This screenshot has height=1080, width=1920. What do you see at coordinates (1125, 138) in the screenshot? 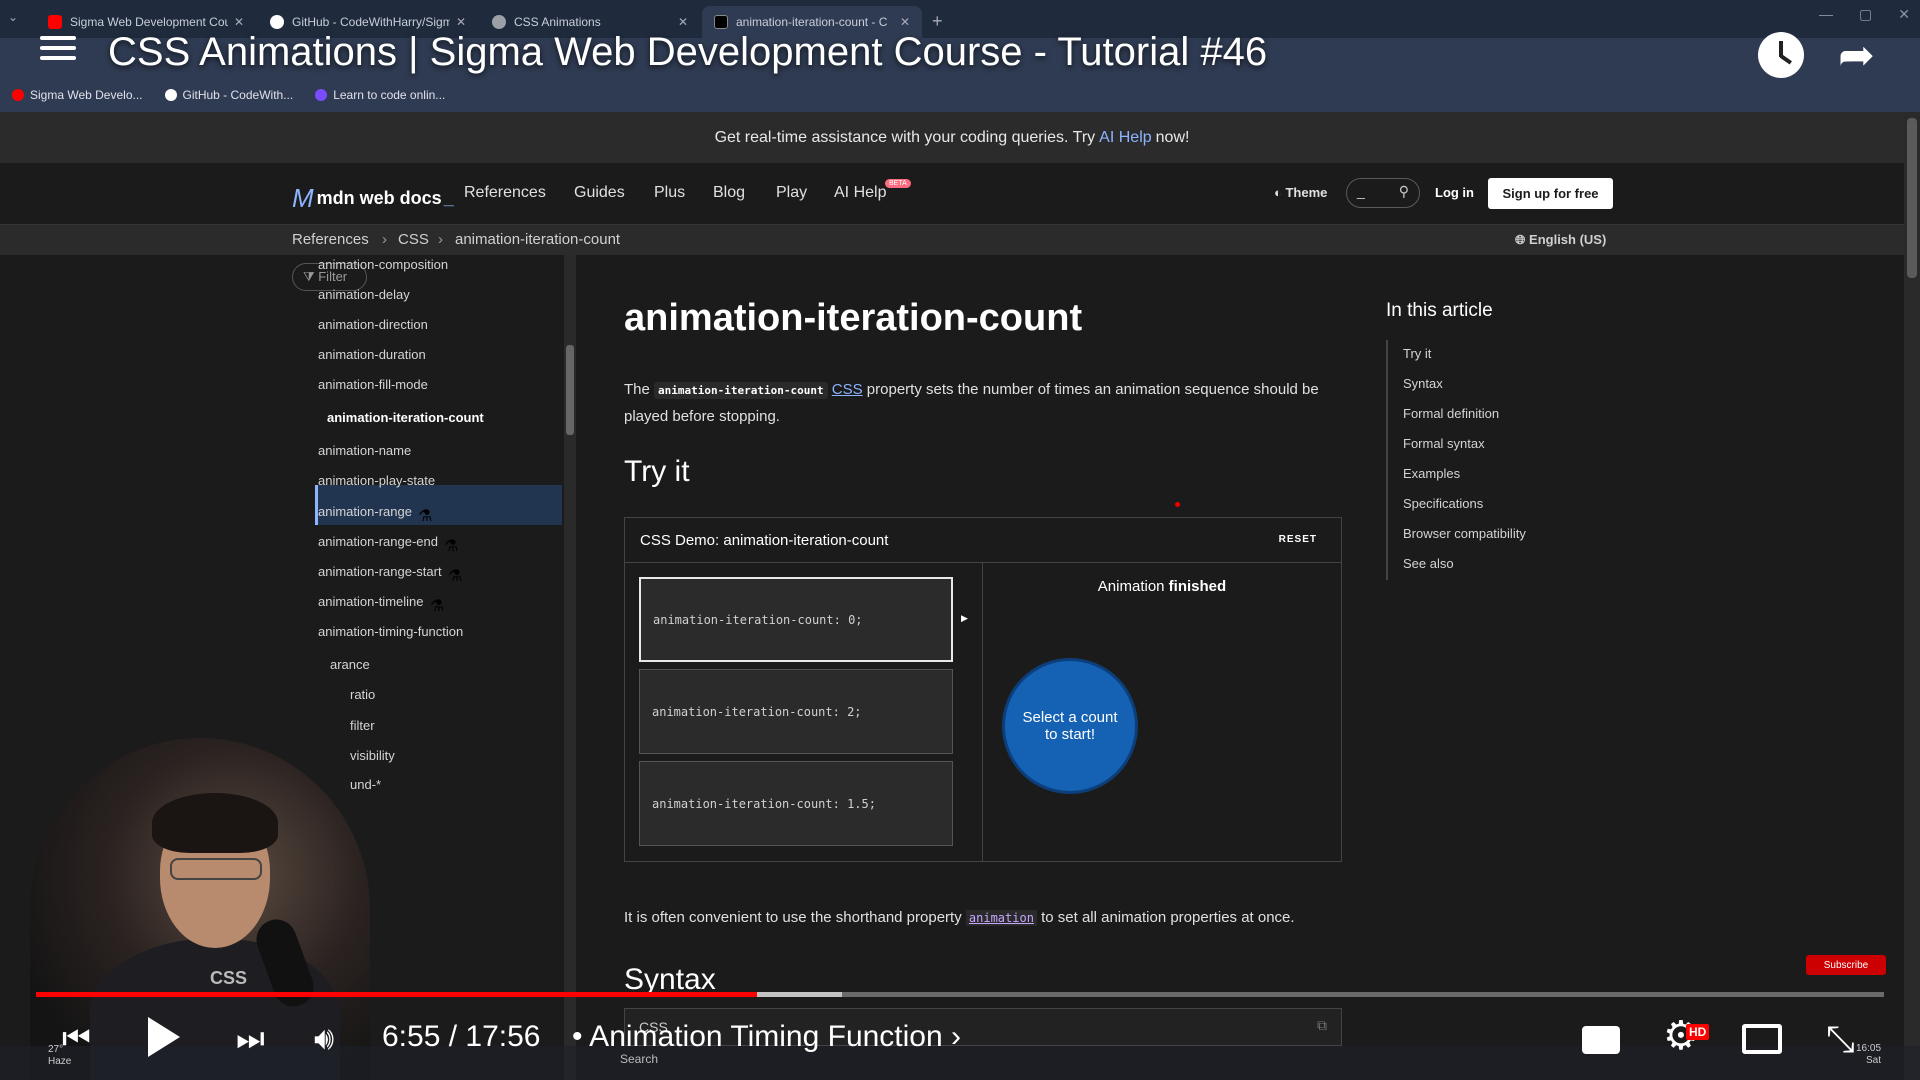
I see `ai-help-link: AI Help` at bounding box center [1125, 138].